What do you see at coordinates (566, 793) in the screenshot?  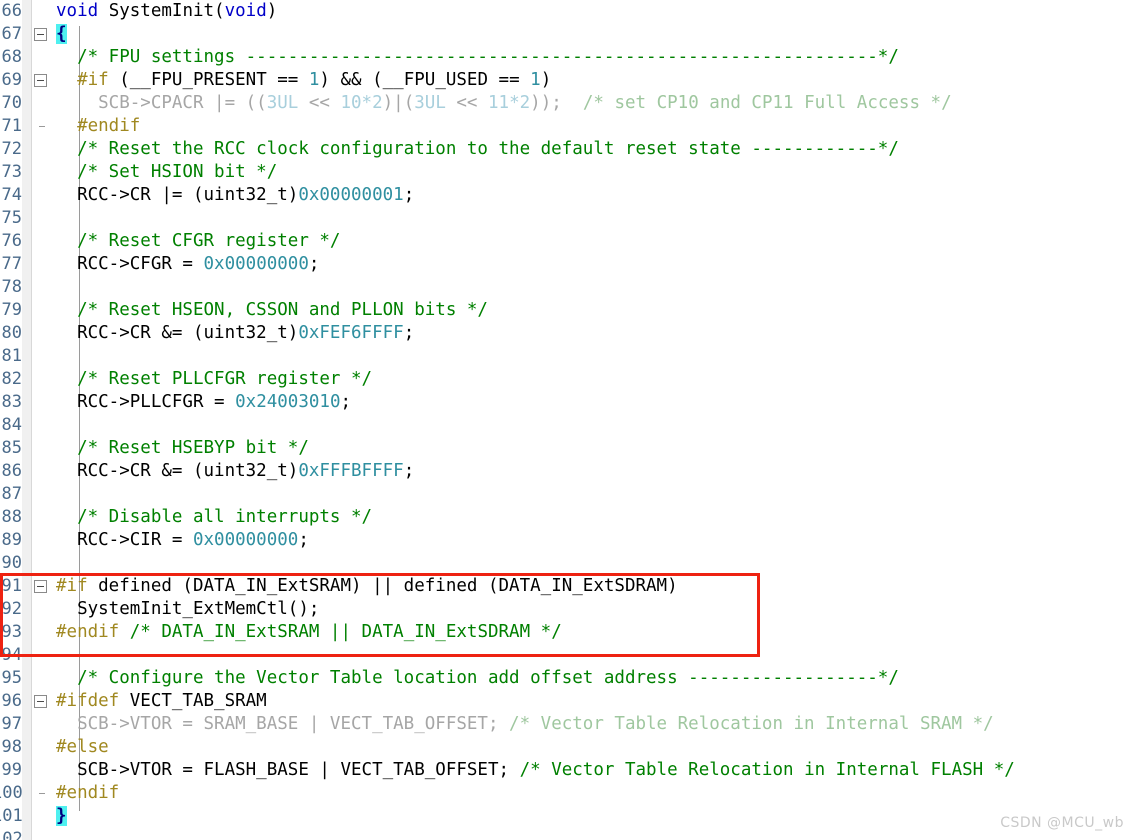 I see `code-line: 100 #endif` at bounding box center [566, 793].